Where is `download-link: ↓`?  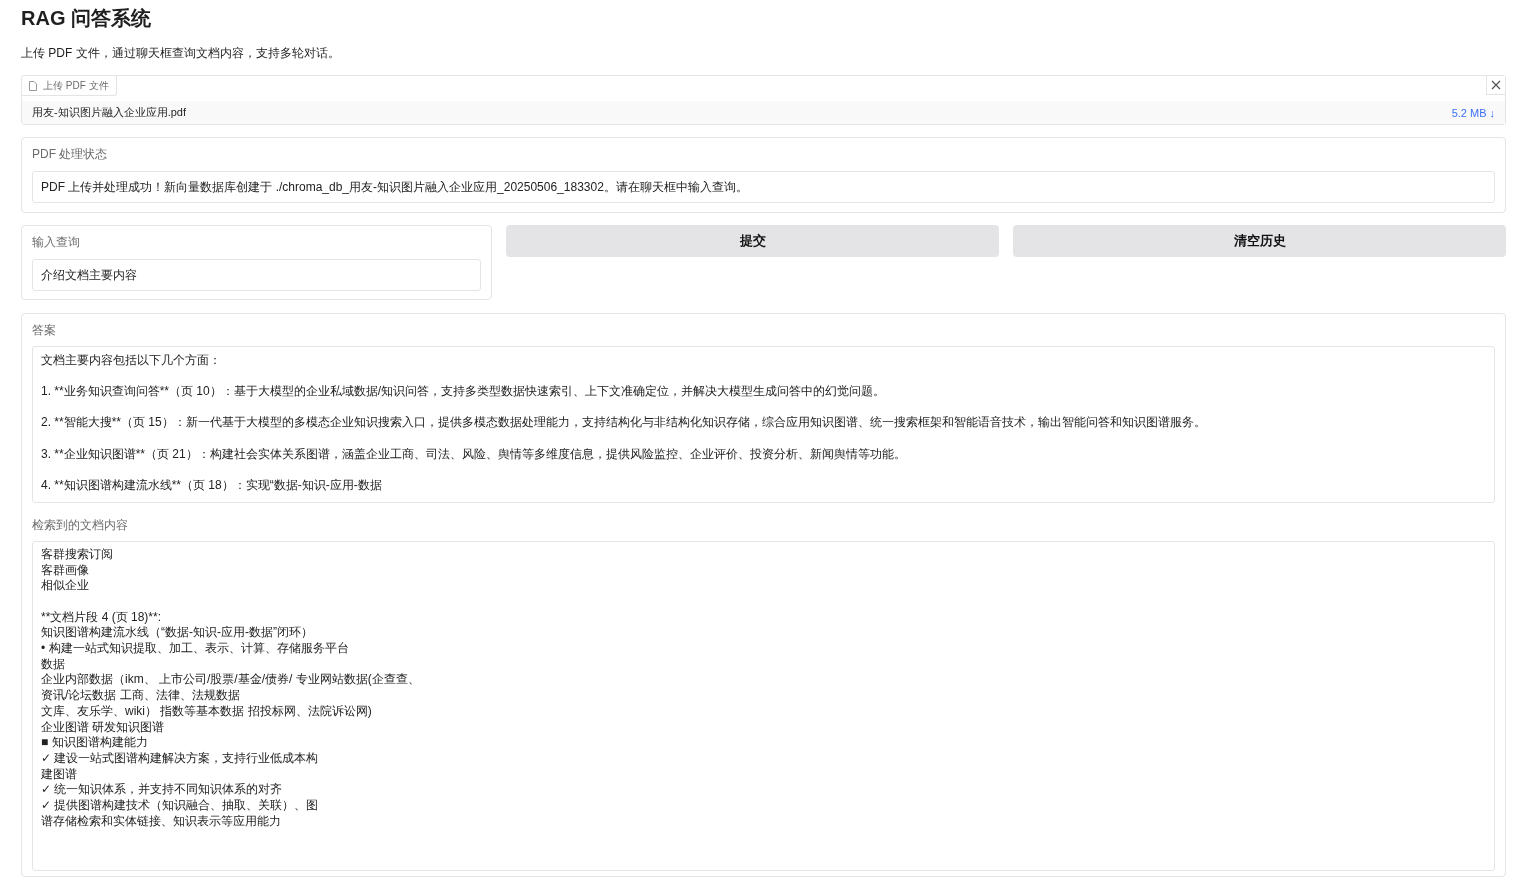 download-link: ↓ is located at coordinates (1492, 112).